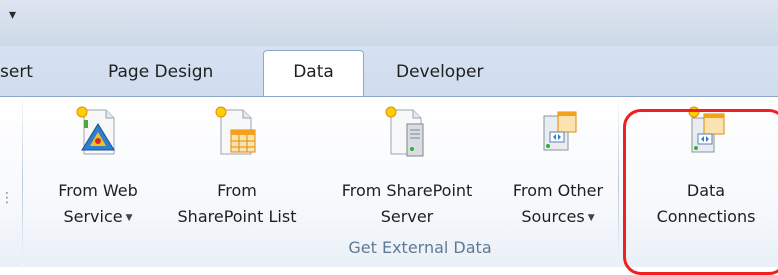 The image size is (778, 275). Describe the element at coordinates (553, 216) in the screenshot. I see `button-label-line2: Sources` at that location.